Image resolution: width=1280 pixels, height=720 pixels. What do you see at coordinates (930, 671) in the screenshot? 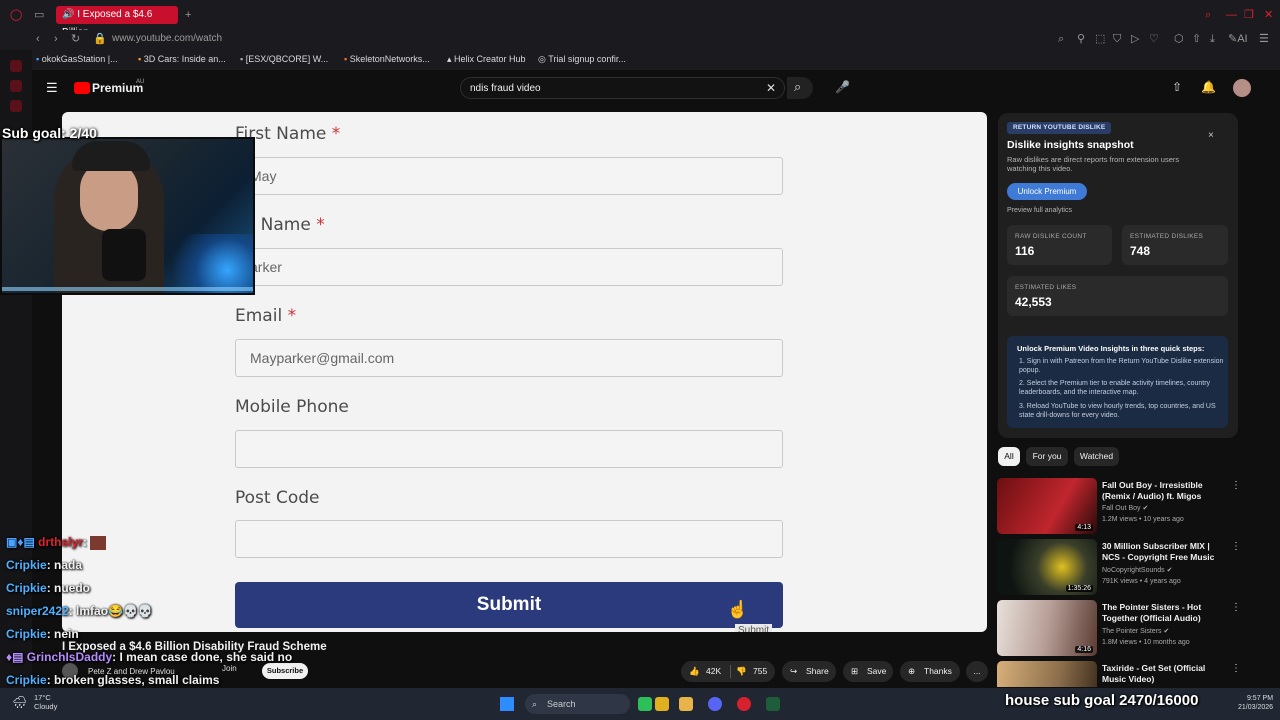
I see `thanks-button: ⊕ Thanks` at bounding box center [930, 671].